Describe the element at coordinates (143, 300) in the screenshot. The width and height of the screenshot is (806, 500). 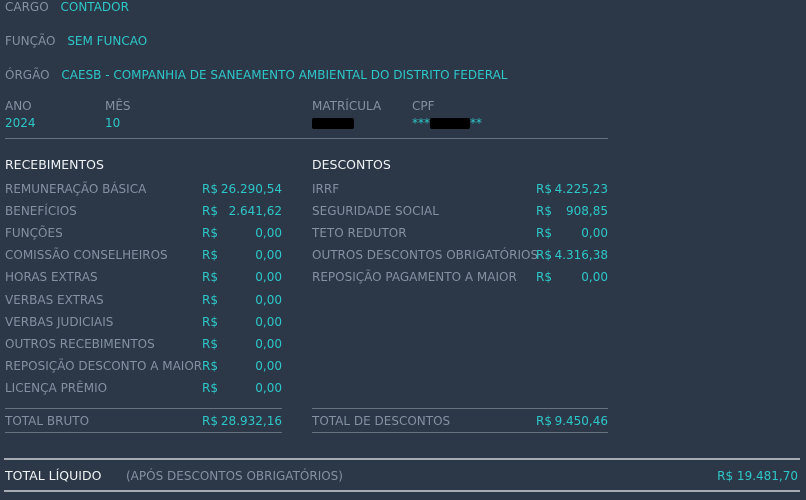
I see `line-item-row: VERBAS EXTRAS R$ 0,00` at that location.